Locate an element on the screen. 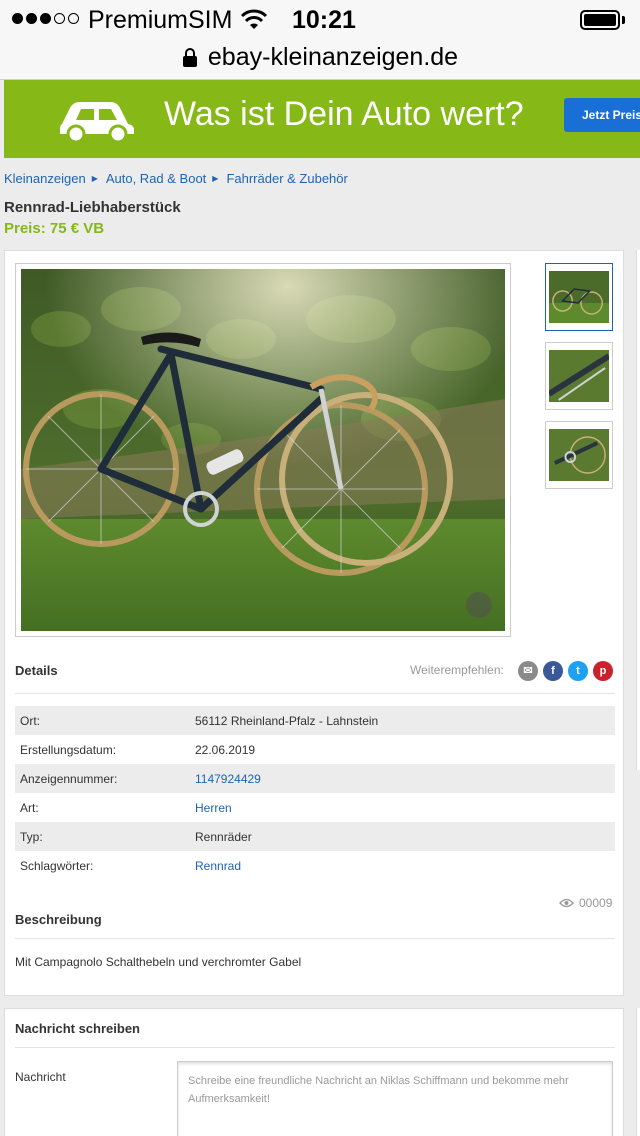 This screenshot has width=640, height=1136. description-heading: Beschreibung is located at coordinates (58, 919).